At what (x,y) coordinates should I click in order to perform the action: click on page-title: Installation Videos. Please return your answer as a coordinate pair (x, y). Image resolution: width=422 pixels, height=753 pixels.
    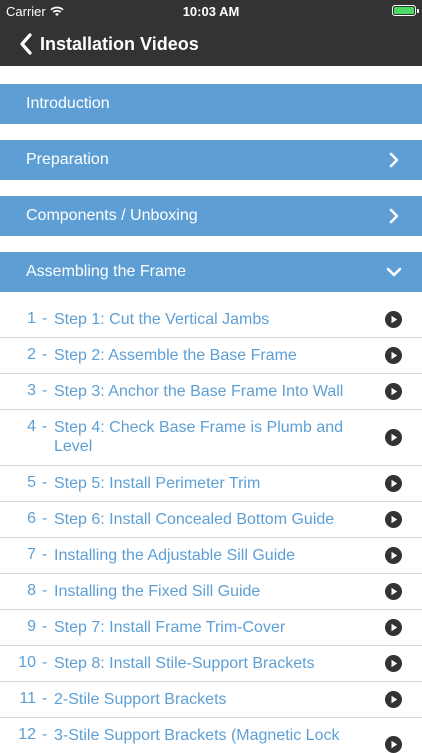
    Looking at the image, I should click on (119, 43).